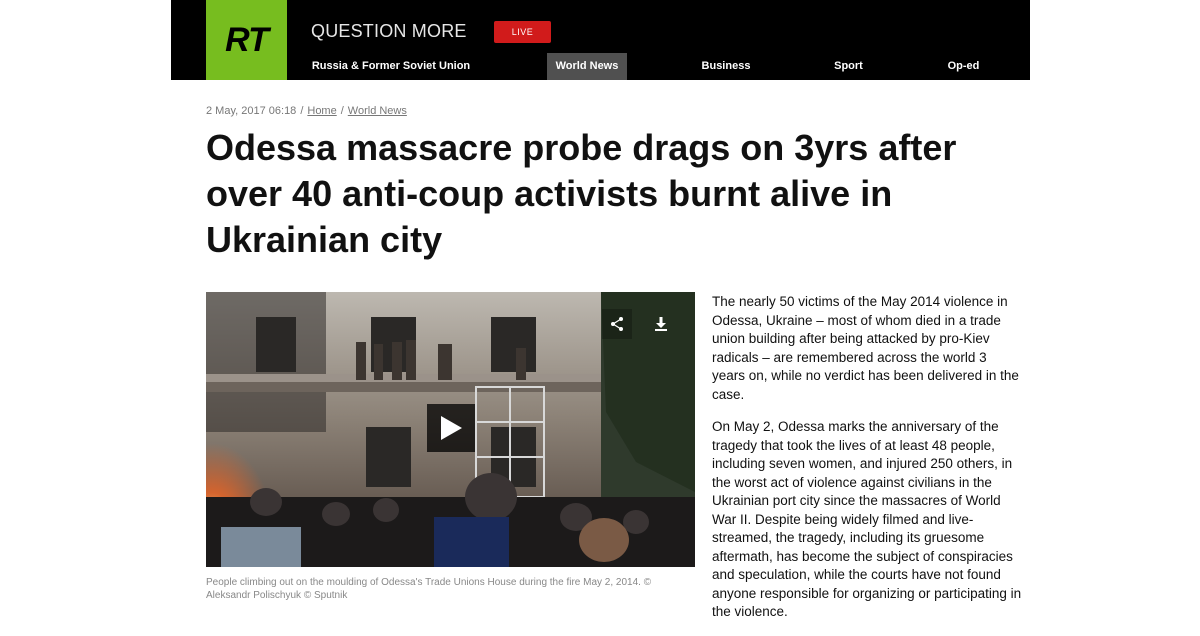 The width and height of the screenshot is (1200, 636). Describe the element at coordinates (377, 111) in the screenshot. I see `breadcrumb-world-news: World News` at that location.